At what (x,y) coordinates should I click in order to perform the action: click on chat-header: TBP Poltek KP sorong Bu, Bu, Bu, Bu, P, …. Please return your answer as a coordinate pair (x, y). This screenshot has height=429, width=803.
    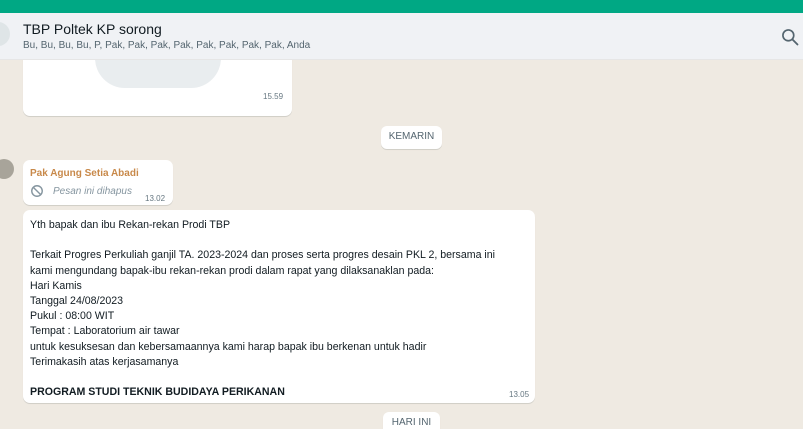
    Looking at the image, I should click on (401, 36).